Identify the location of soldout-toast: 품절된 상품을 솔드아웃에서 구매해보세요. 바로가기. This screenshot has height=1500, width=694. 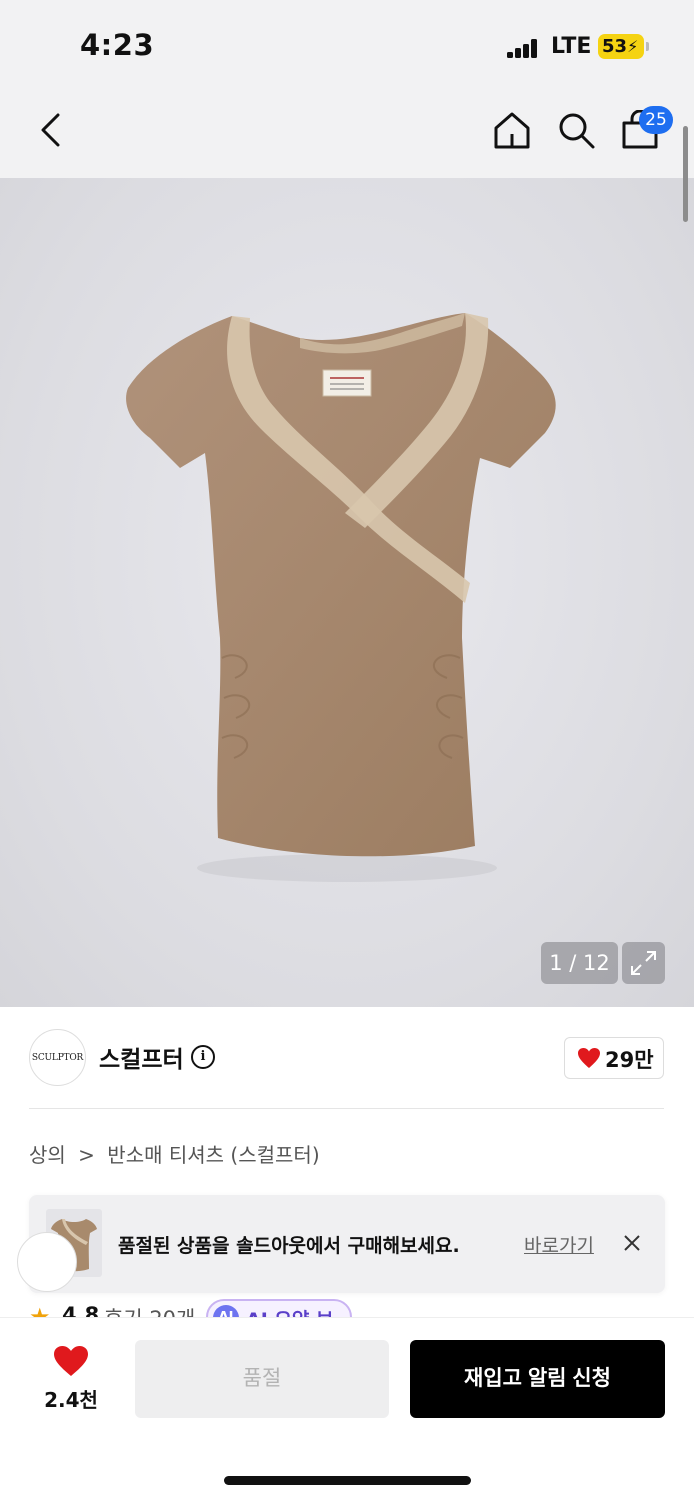
(347, 1244).